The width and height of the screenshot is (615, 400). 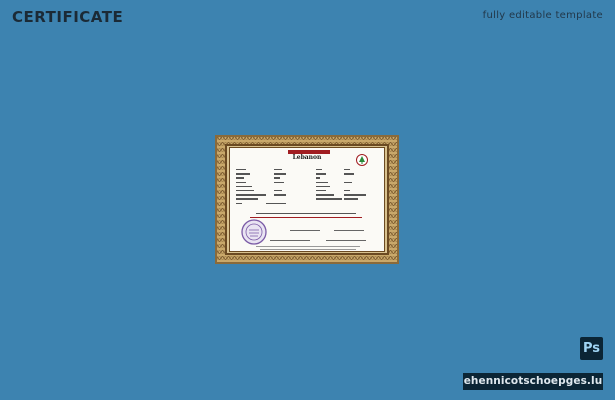 I want to click on page-title: CERTIFICATE, so click(x=68, y=17).